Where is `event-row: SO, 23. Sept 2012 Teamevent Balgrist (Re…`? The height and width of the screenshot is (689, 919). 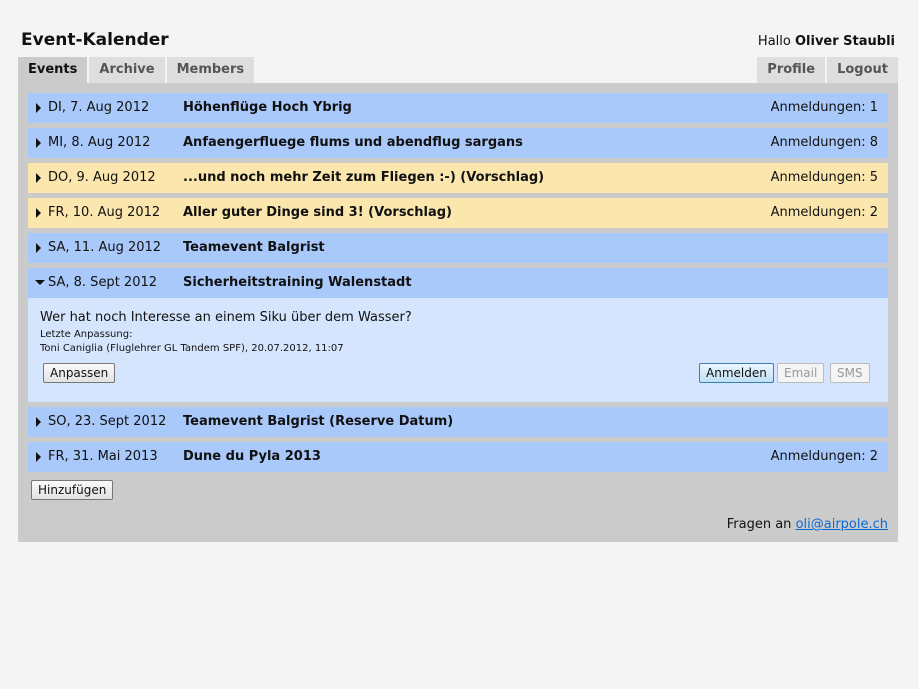
event-row: SO, 23. Sept 2012 Teamevent Balgrist (Re… is located at coordinates (458, 422).